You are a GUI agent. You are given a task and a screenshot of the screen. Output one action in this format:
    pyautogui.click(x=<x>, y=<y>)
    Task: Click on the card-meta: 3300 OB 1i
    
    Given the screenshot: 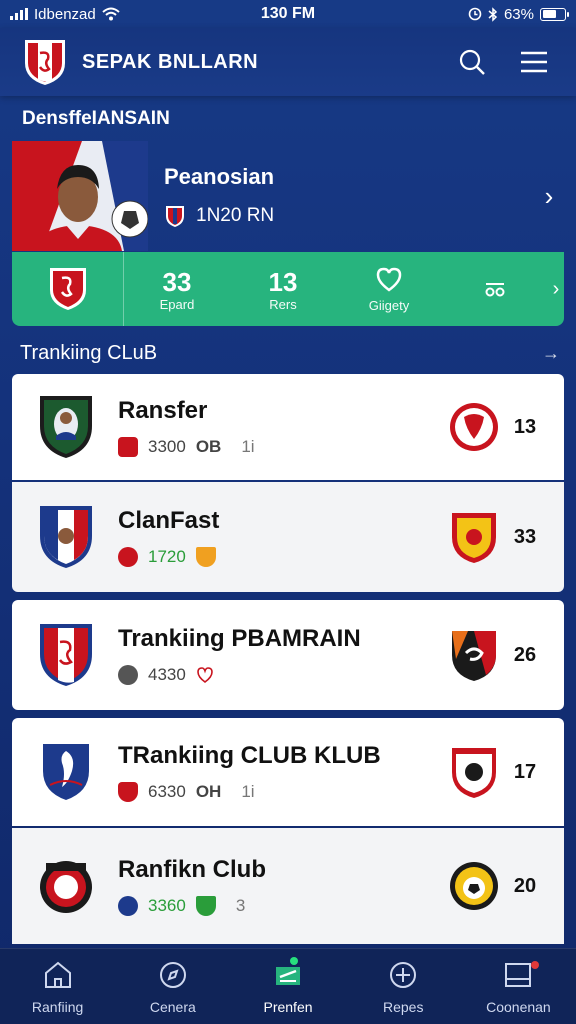 What is the action you would take?
    pyautogui.click(x=283, y=447)
    